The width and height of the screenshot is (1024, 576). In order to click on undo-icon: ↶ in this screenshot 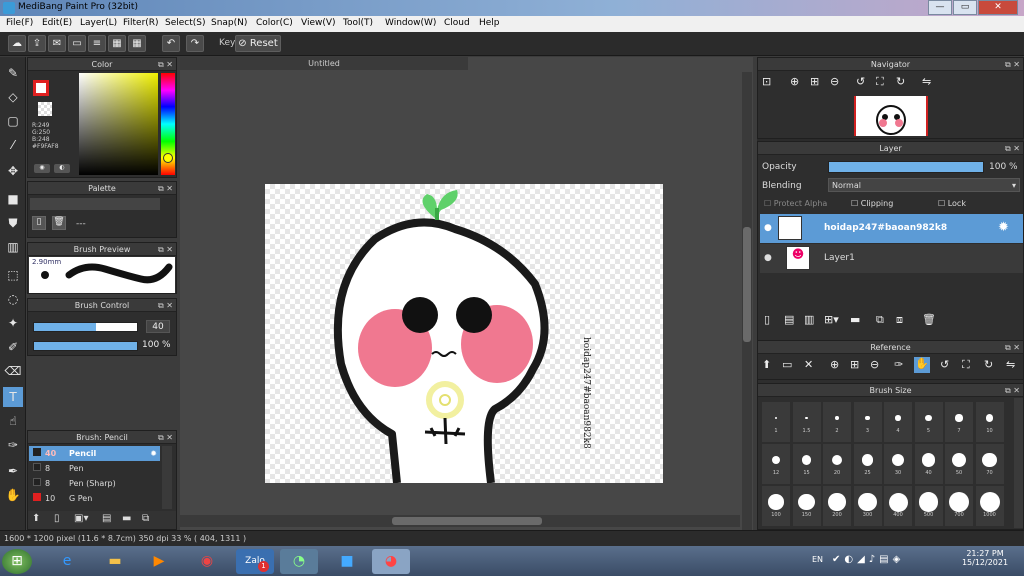, I will do `click(171, 43)`.